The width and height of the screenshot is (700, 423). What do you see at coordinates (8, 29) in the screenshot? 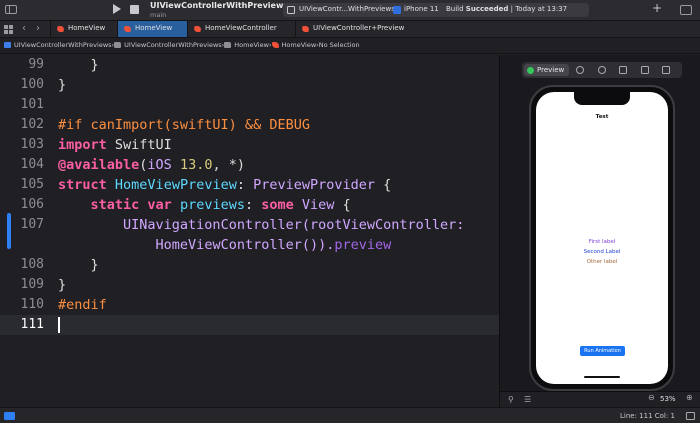
I see `related-items-icon` at bounding box center [8, 29].